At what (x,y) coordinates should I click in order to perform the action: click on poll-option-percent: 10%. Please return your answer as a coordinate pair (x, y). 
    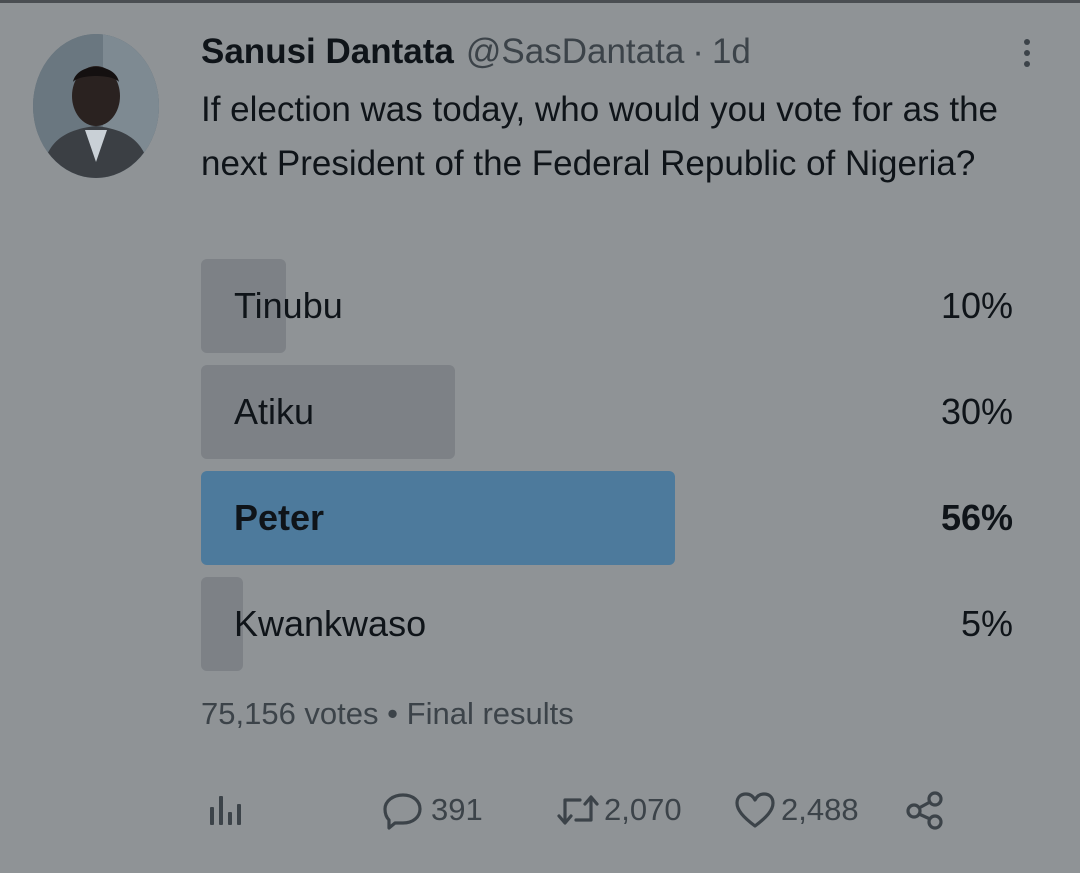
    Looking at the image, I should click on (976, 305).